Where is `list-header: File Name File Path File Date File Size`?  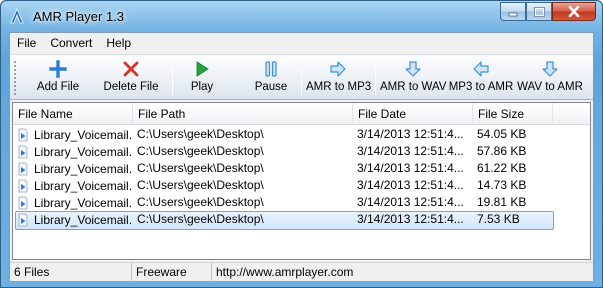 list-header: File Name File Path File Date File Size is located at coordinates (301, 114).